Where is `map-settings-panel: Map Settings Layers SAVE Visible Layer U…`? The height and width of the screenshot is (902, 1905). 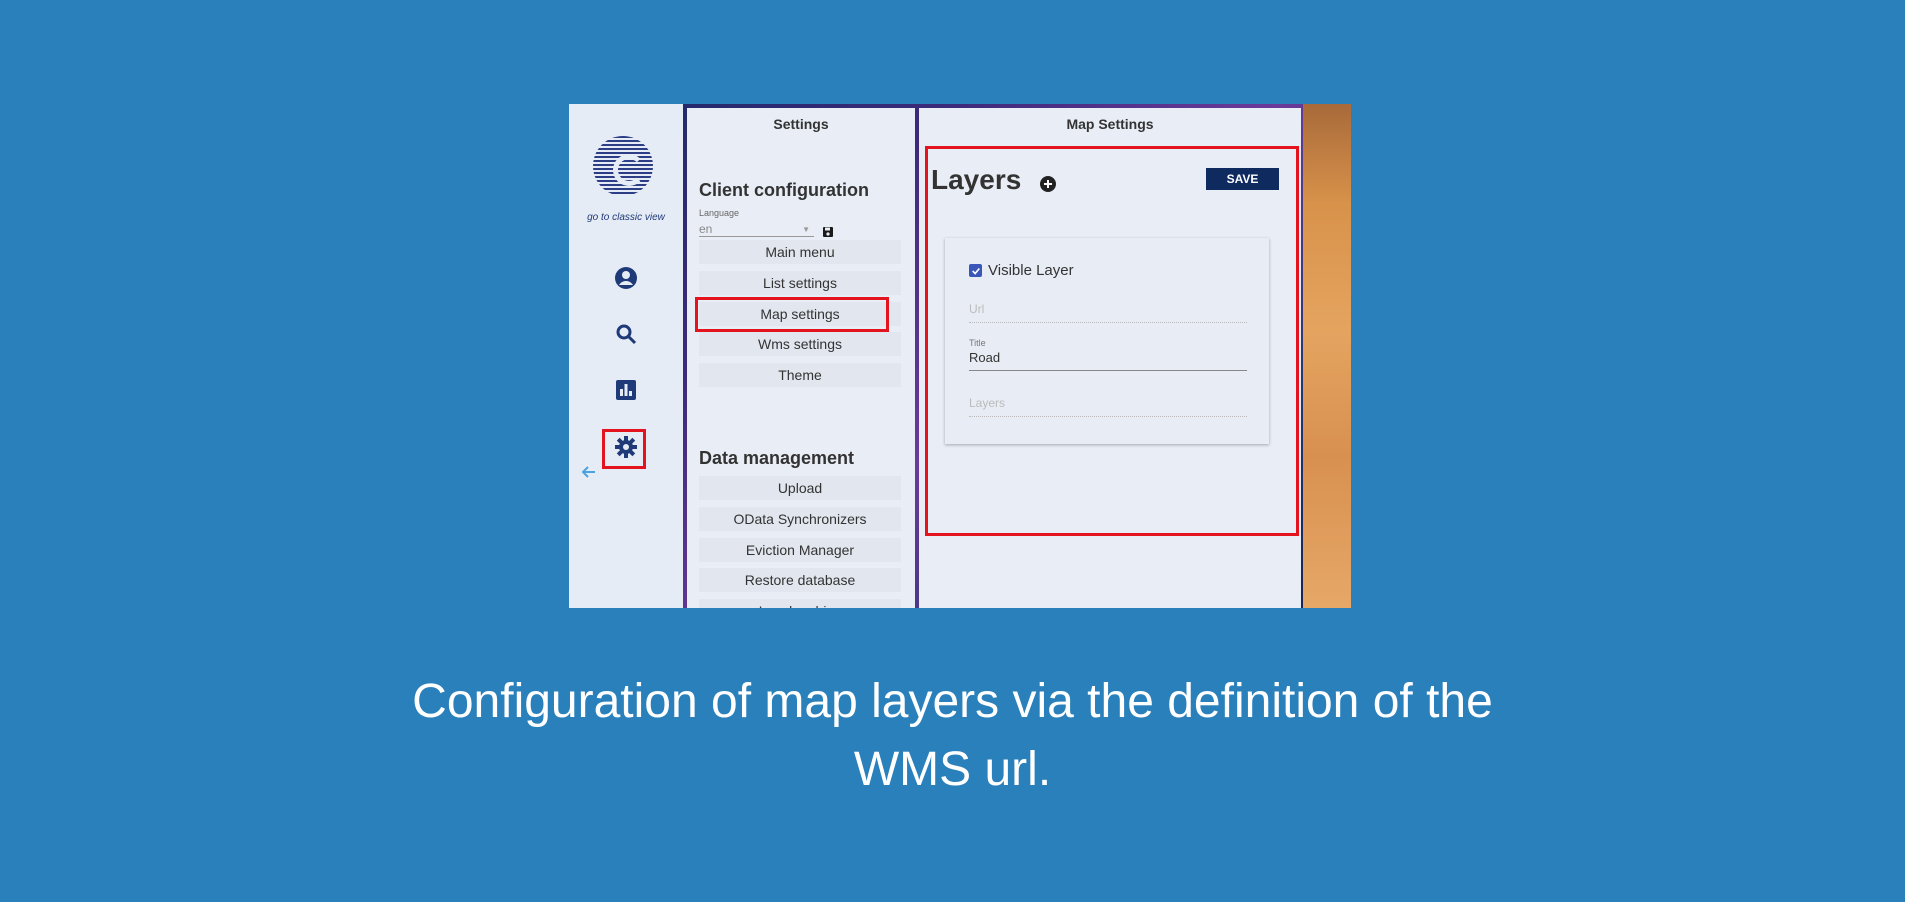 map-settings-panel: Map Settings Layers SAVE Visible Layer U… is located at coordinates (1110, 358).